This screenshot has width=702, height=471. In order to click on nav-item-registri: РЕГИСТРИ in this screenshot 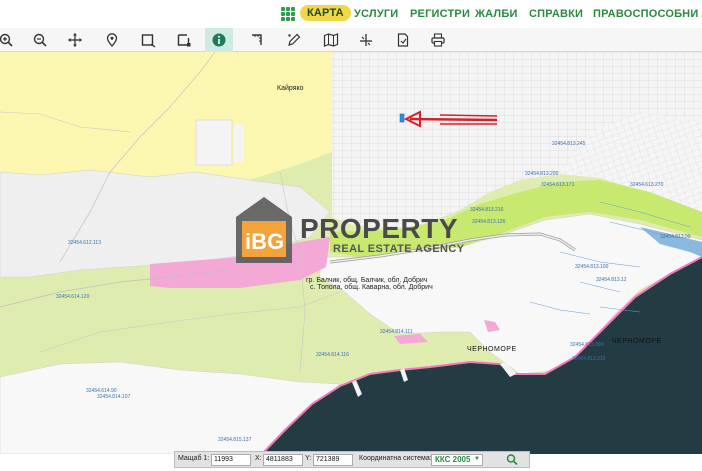, I will do `click(440, 14)`.